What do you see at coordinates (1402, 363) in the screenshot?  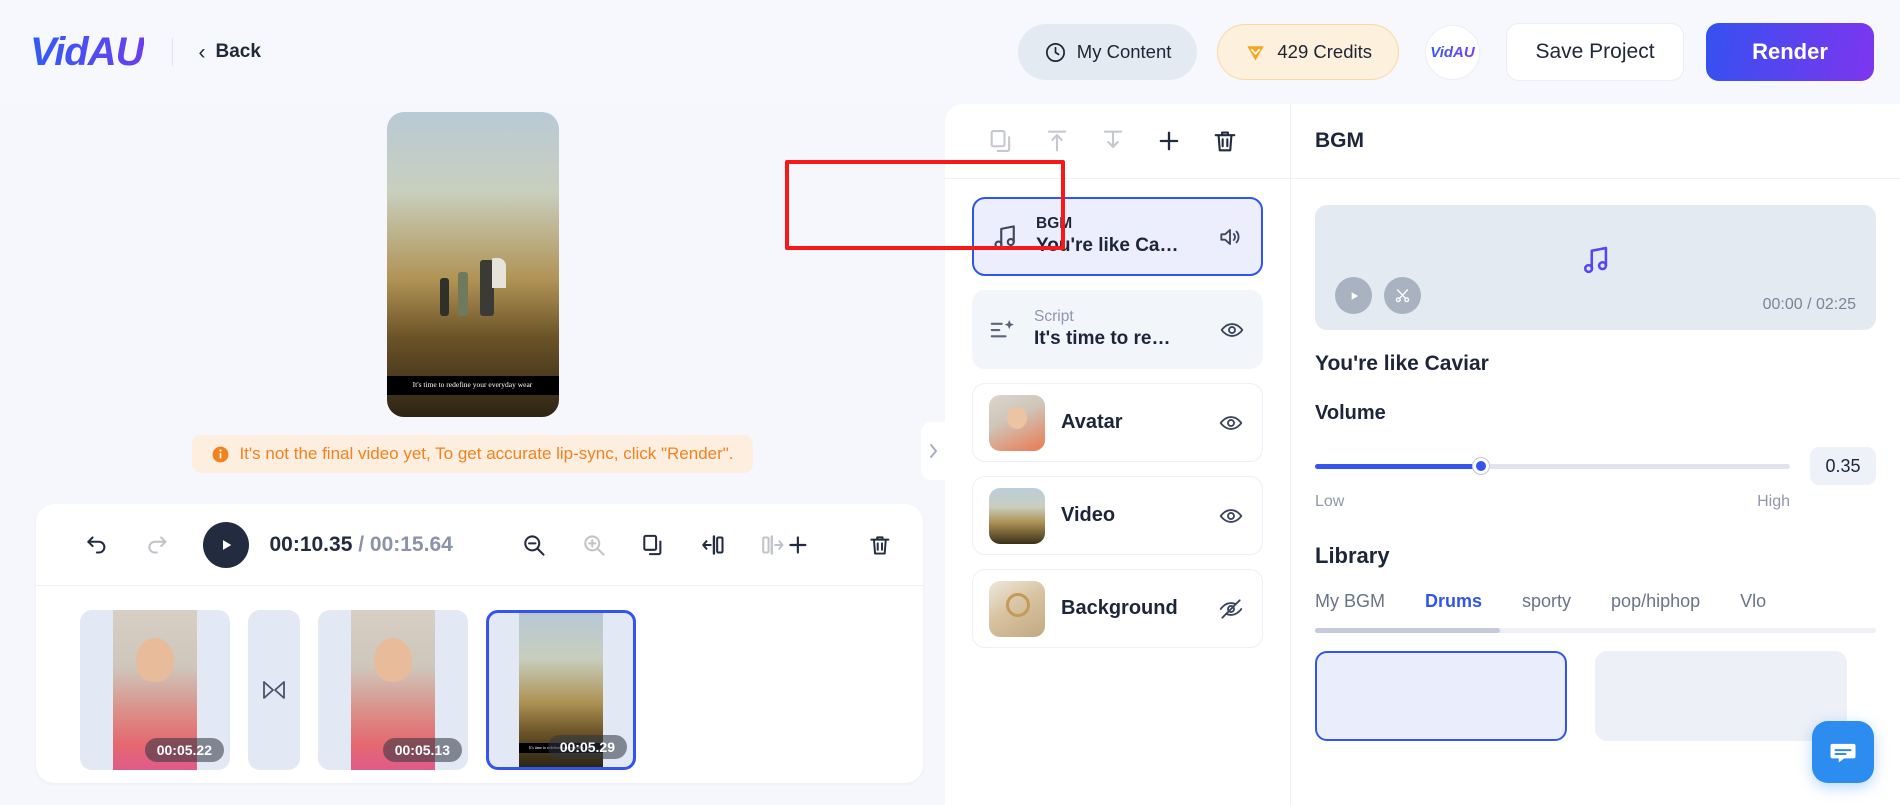 I see `track-title: You're like Caviar` at bounding box center [1402, 363].